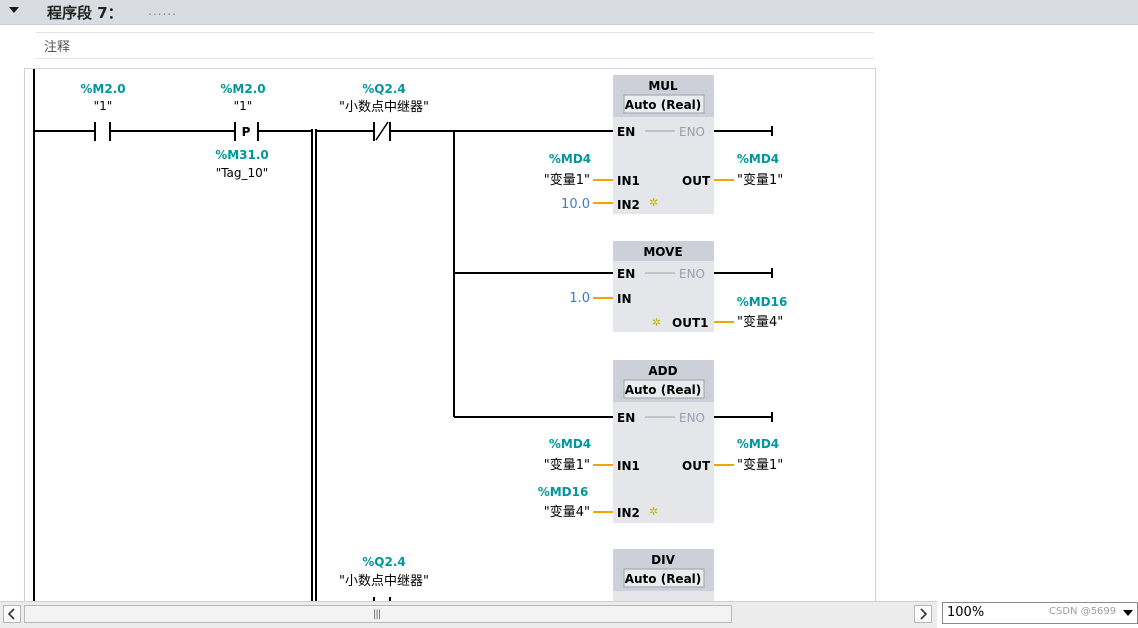 The width and height of the screenshot is (1138, 628). What do you see at coordinates (570, 444) in the screenshot?
I see `add-in1-address: %MD4` at bounding box center [570, 444].